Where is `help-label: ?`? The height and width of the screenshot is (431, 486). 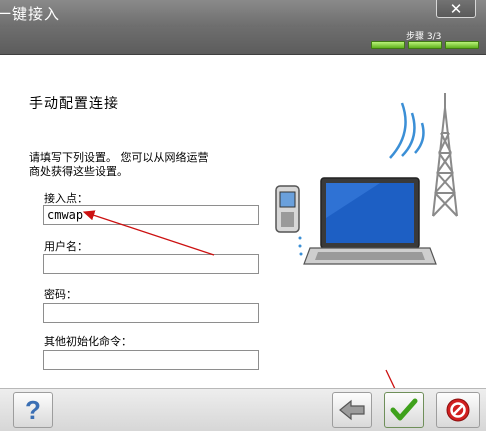 help-label: ? is located at coordinates (33, 409).